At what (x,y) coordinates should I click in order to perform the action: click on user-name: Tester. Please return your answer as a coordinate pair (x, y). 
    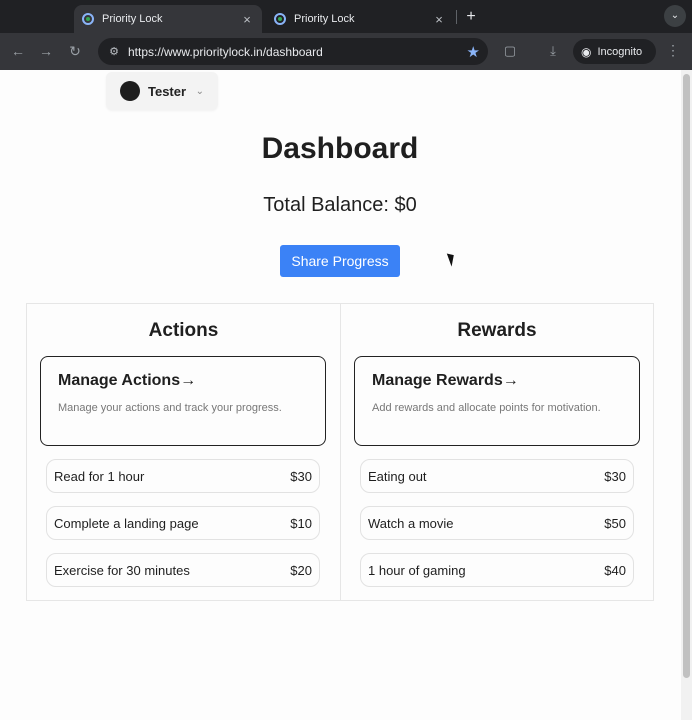
    Looking at the image, I should click on (167, 91).